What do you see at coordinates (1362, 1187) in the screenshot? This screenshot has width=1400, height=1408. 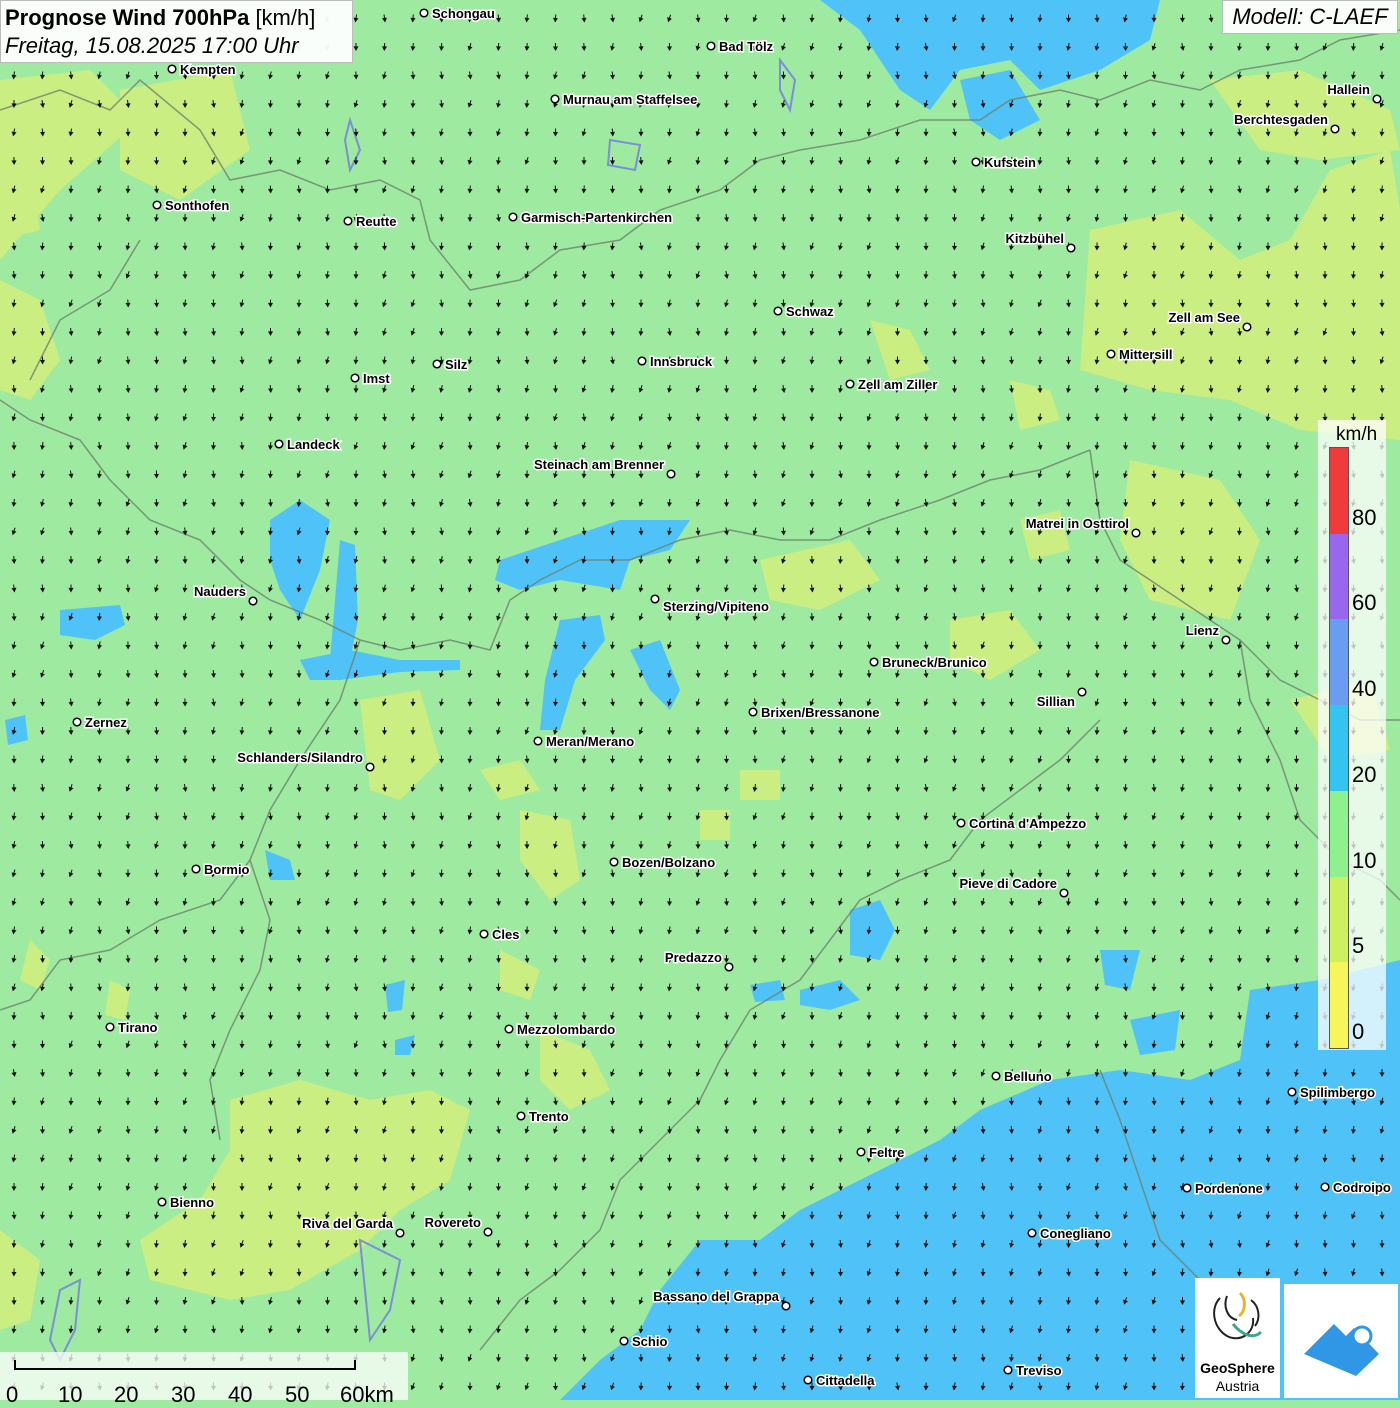 I see `city-label: Codroipo` at bounding box center [1362, 1187].